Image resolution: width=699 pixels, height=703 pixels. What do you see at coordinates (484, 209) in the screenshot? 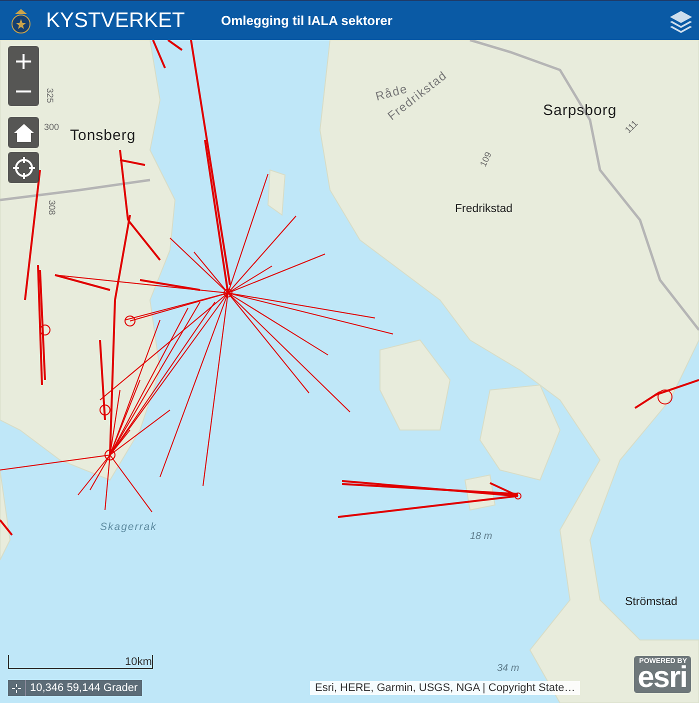
I see `place-label: Fredrikstad` at bounding box center [484, 209].